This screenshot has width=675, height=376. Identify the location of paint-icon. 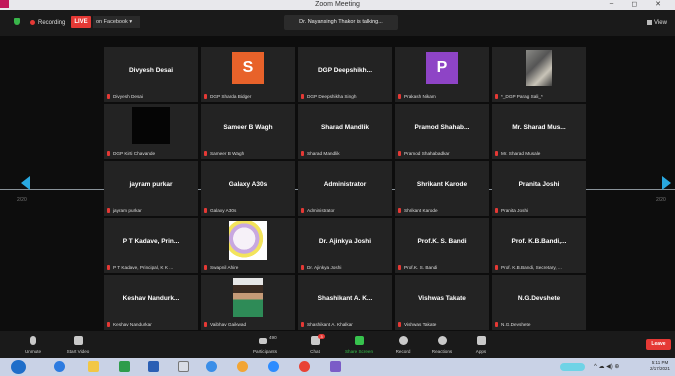
(183, 366).